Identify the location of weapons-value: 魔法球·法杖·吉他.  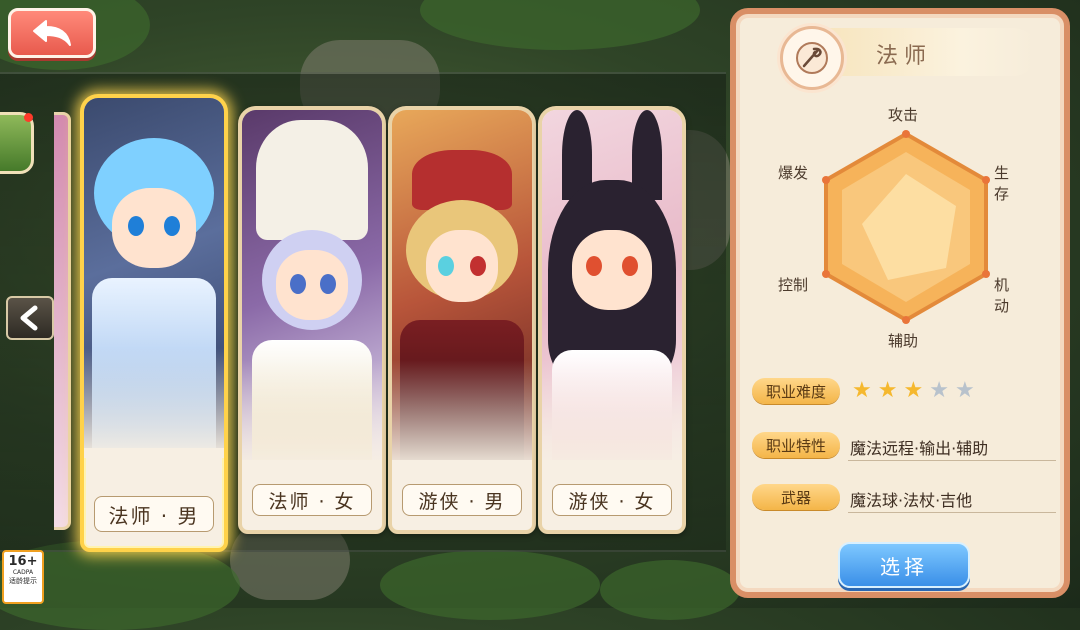
(911, 500).